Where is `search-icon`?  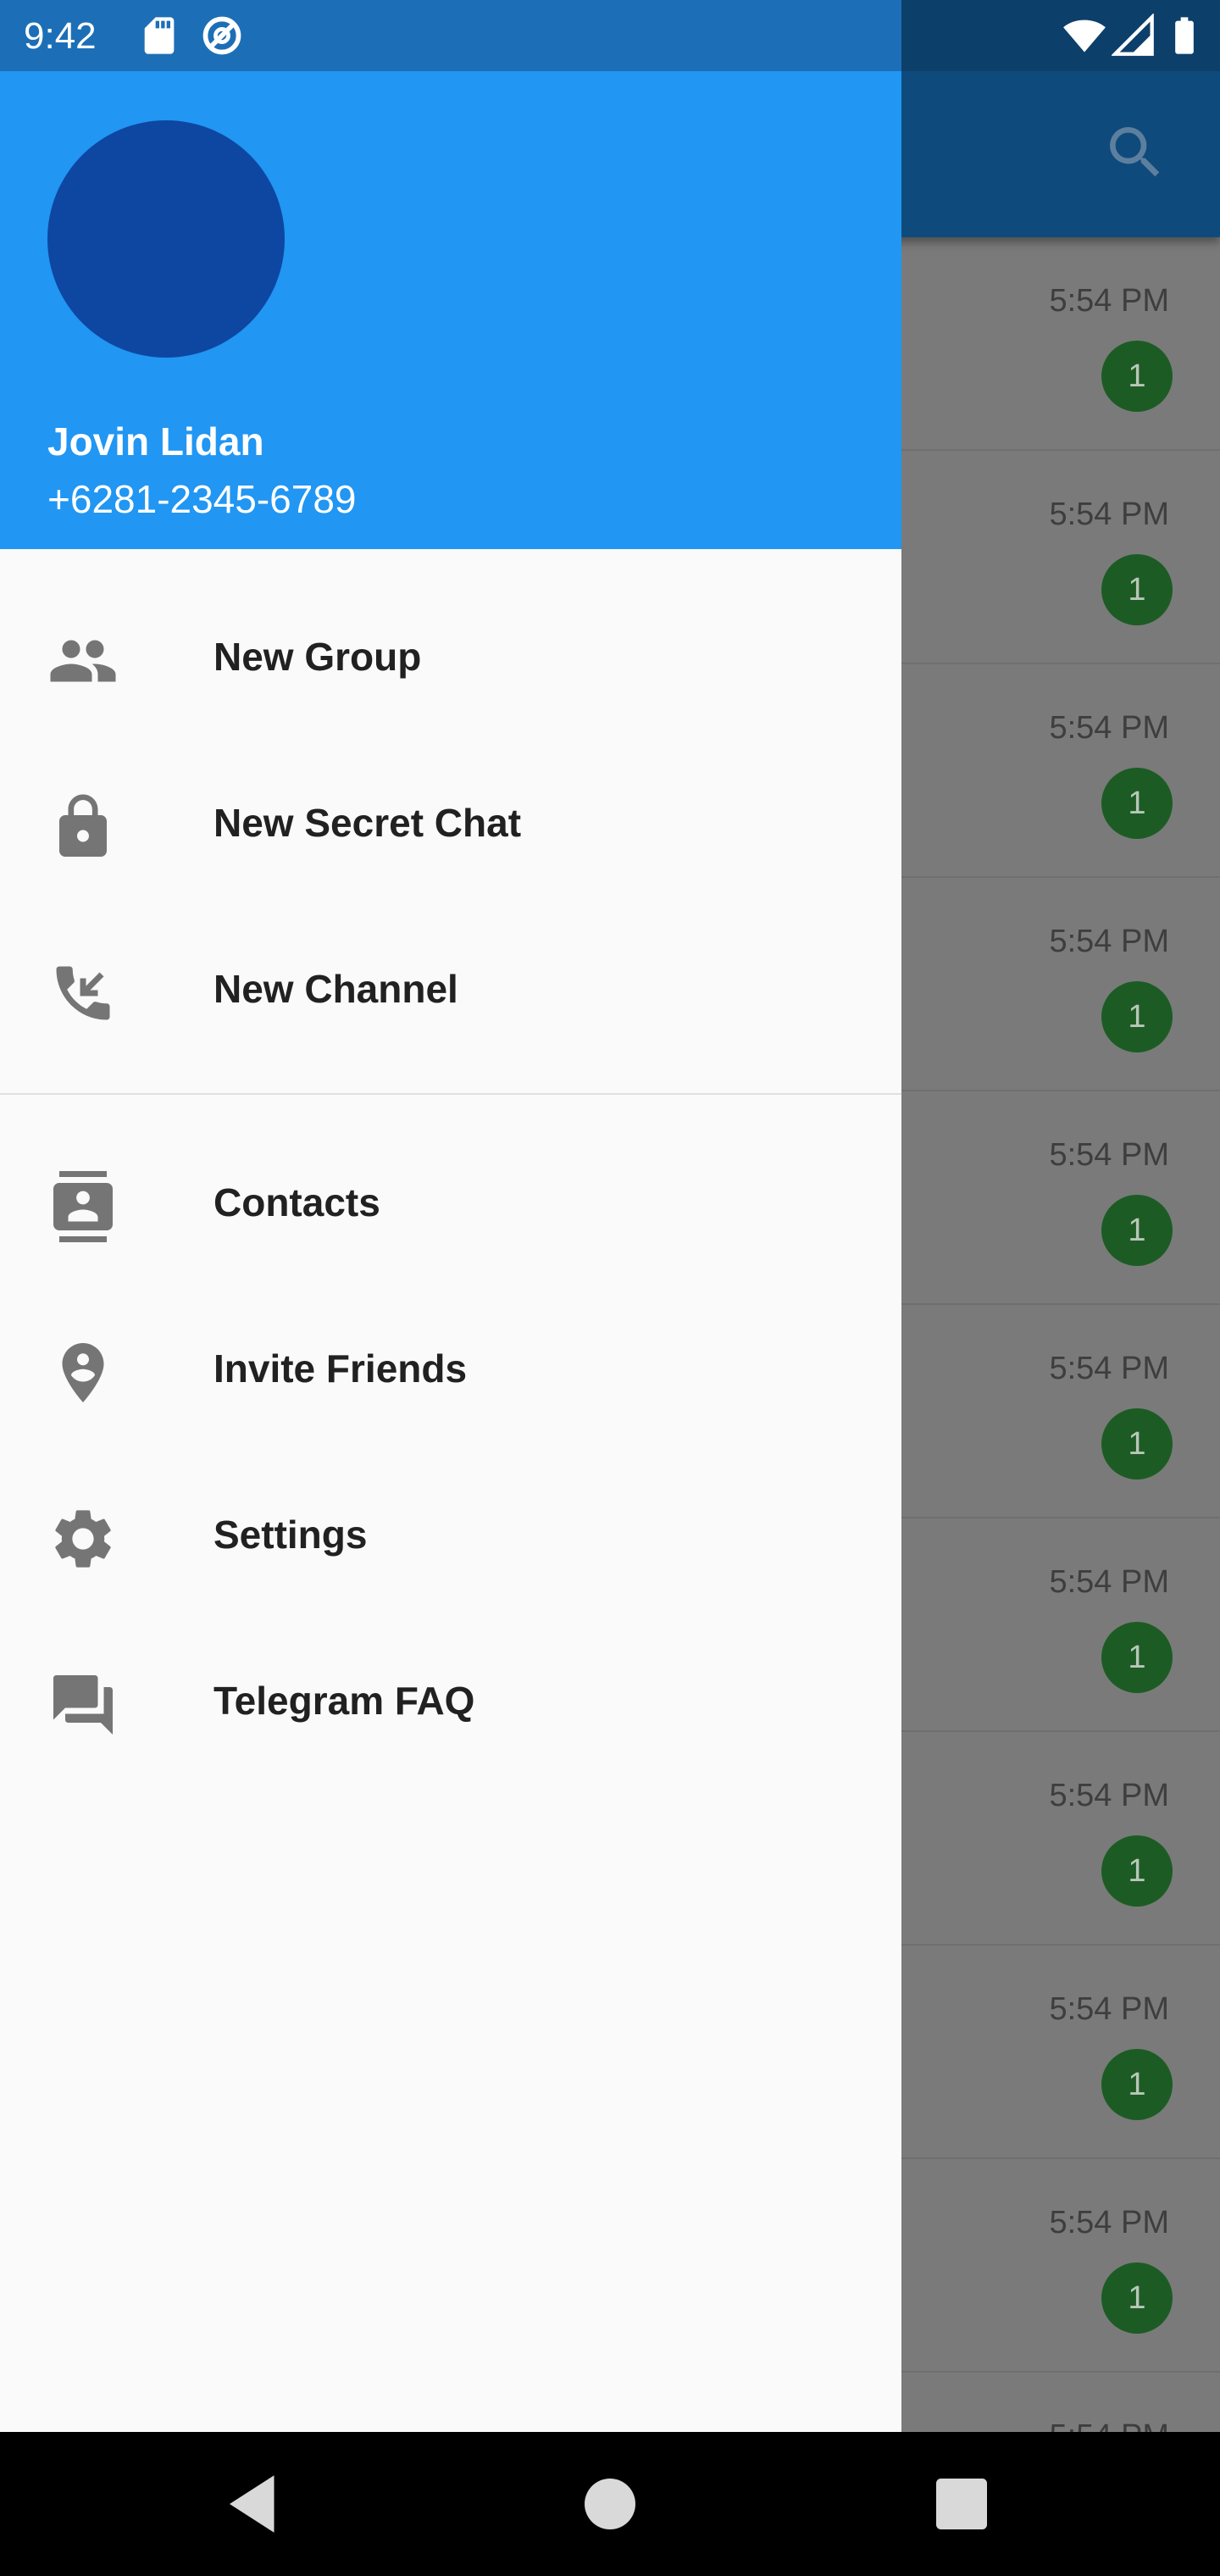
search-icon is located at coordinates (1135, 152).